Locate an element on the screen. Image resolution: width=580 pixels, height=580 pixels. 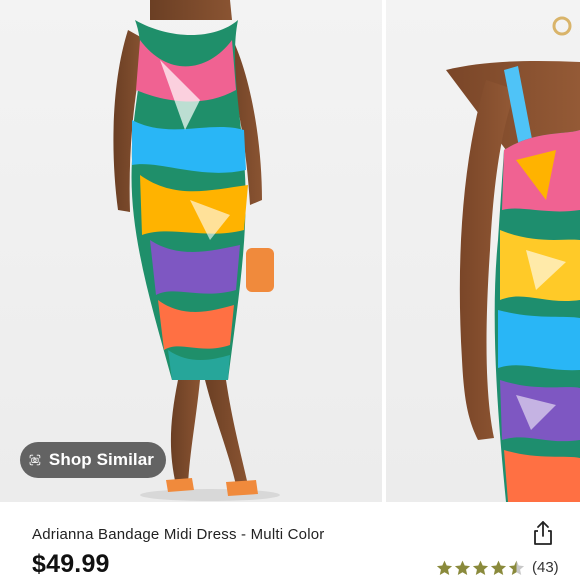
share-icon is located at coordinates (543, 533).